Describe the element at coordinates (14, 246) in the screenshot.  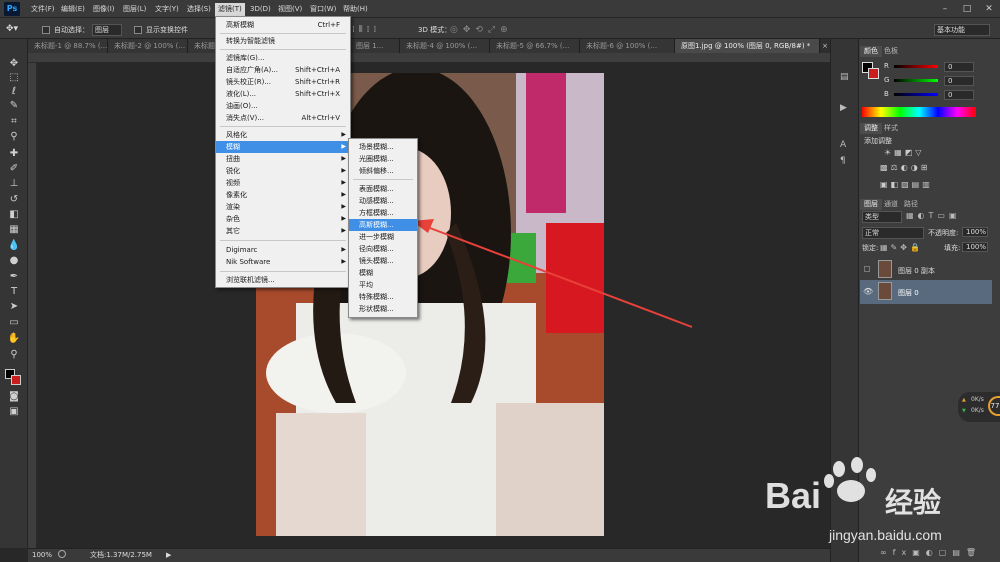
I see `blur-tool-icon: 💧` at that location.